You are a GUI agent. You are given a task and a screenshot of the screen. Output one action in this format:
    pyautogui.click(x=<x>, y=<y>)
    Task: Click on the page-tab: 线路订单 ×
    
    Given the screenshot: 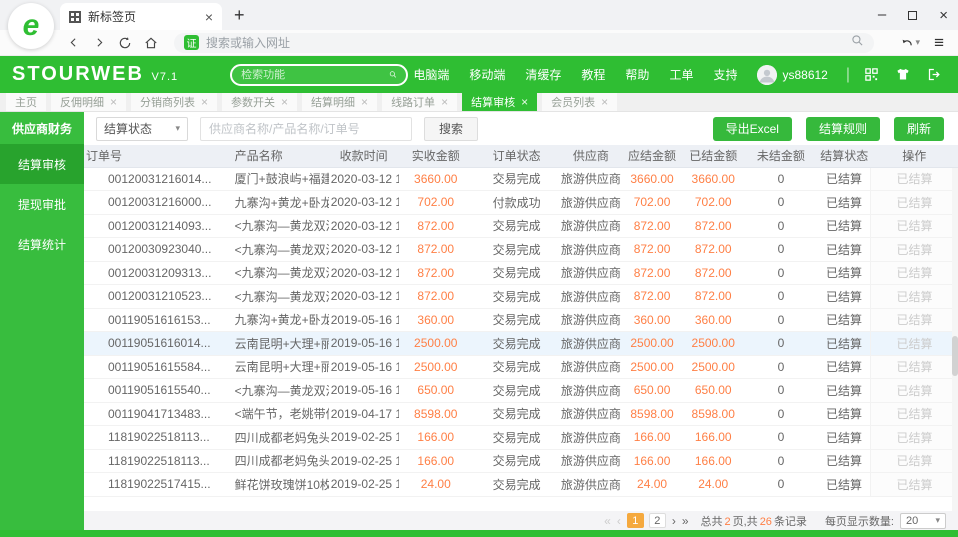 What is the action you would take?
    pyautogui.click(x=420, y=102)
    